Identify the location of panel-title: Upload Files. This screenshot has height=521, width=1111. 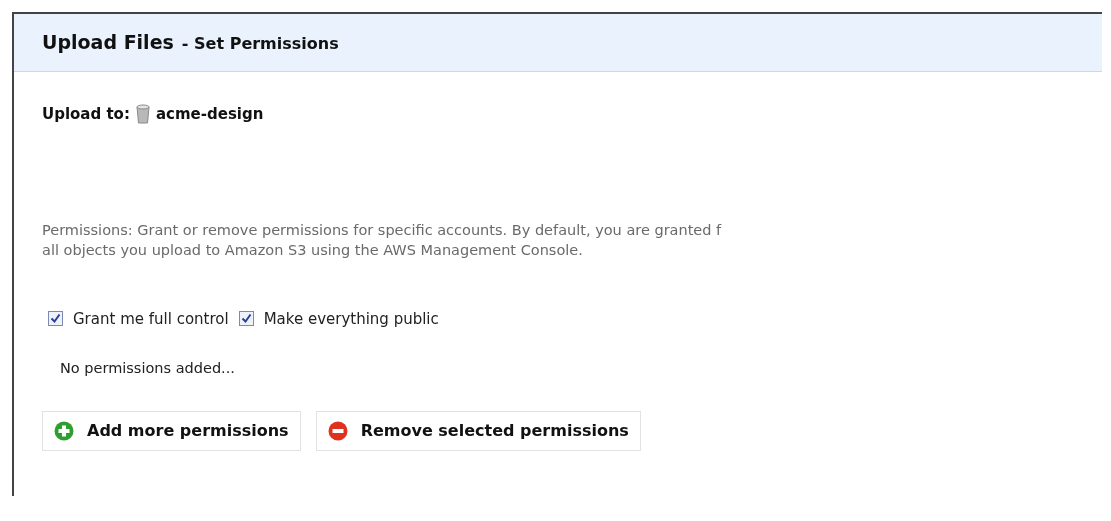
(108, 43).